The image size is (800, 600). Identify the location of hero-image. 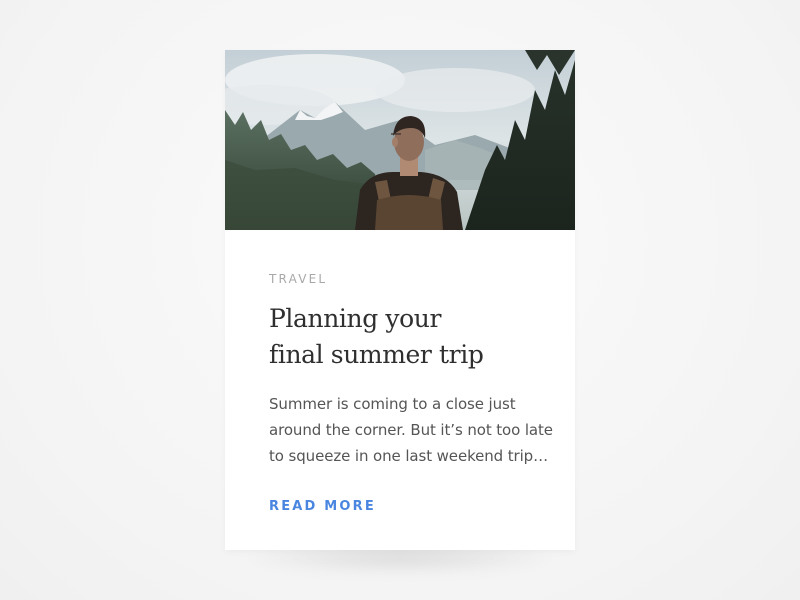
(400, 140).